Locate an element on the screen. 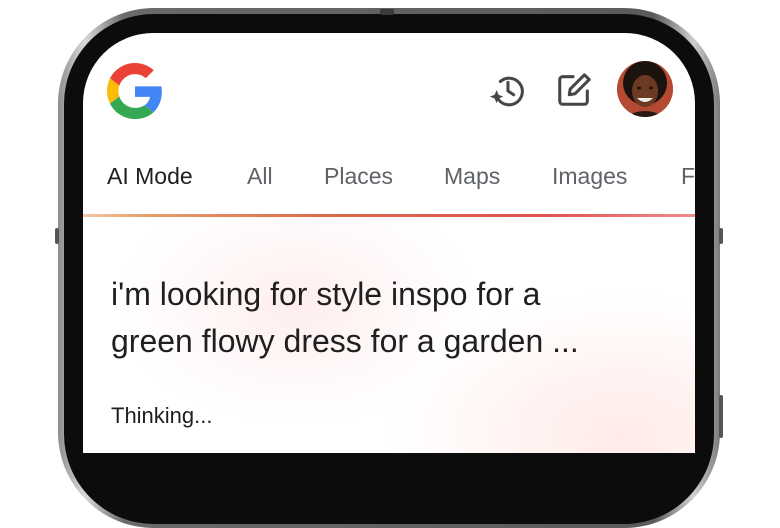 The height and width of the screenshot is (528, 780). query-line-1: i'm looking for style inspo for a is located at coordinates (326, 294).